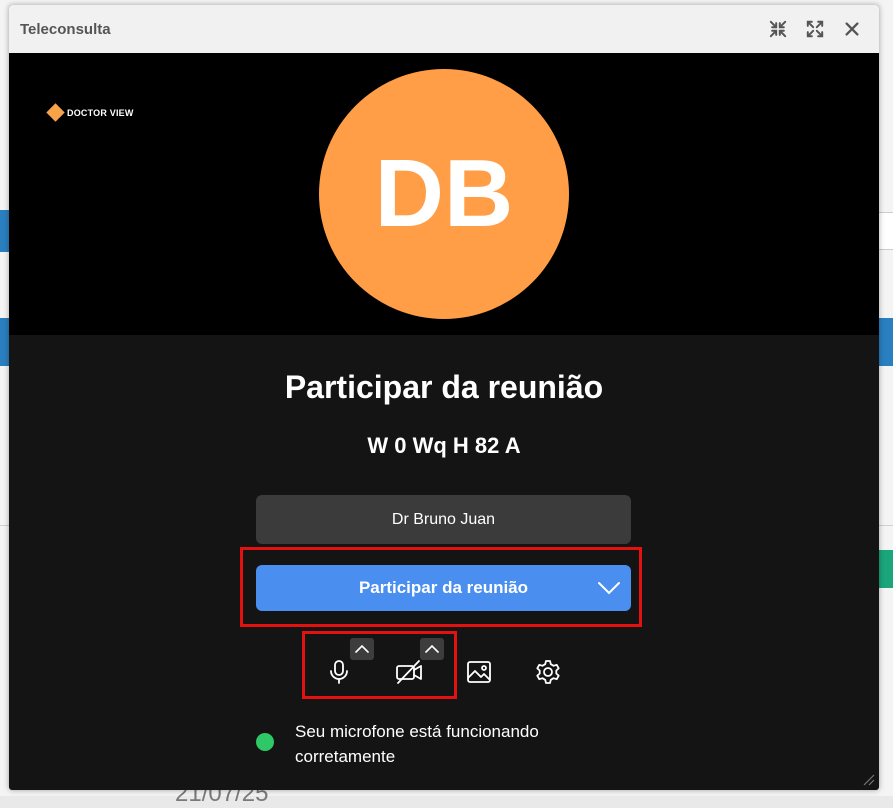 This screenshot has width=893, height=808. I want to click on maximize-button, so click(815, 29).